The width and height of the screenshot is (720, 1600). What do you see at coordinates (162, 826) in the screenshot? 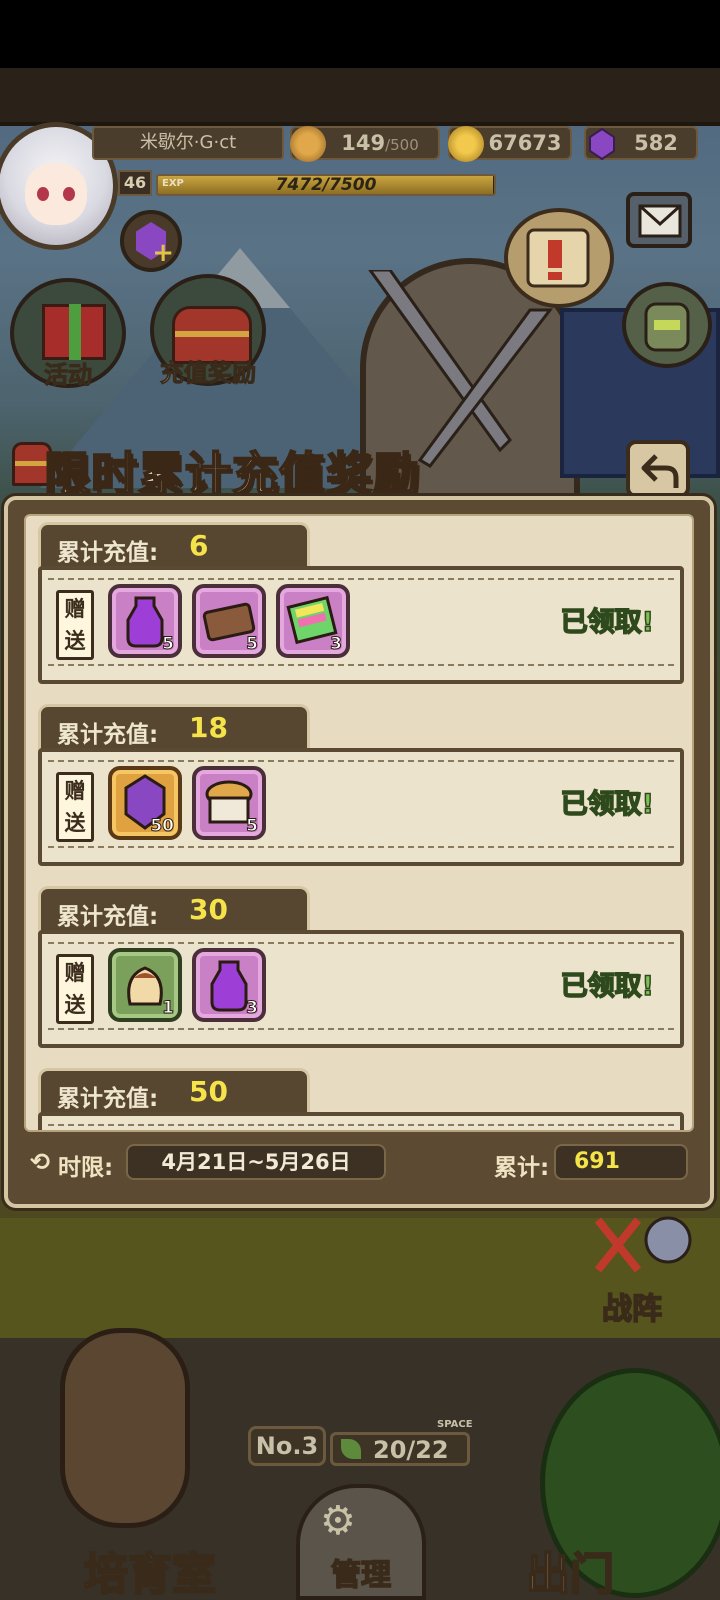
I see `item-count: 50` at bounding box center [162, 826].